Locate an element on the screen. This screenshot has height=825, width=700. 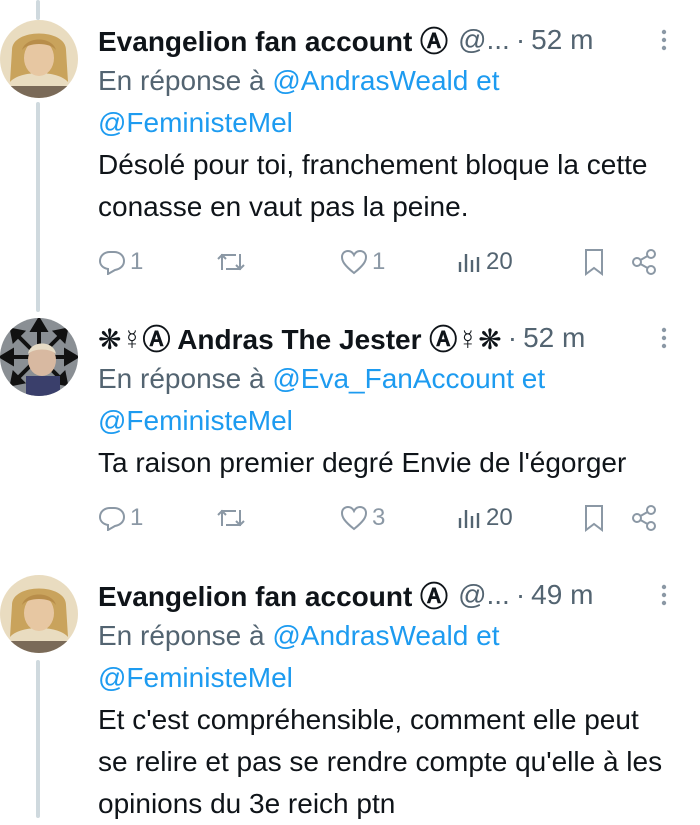
like-count: 1 is located at coordinates (379, 261).